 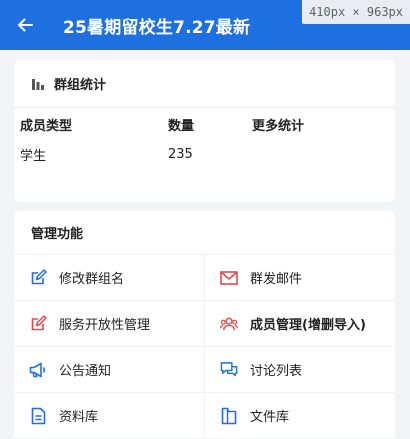 I want to click on back-button, so click(x=25, y=25).